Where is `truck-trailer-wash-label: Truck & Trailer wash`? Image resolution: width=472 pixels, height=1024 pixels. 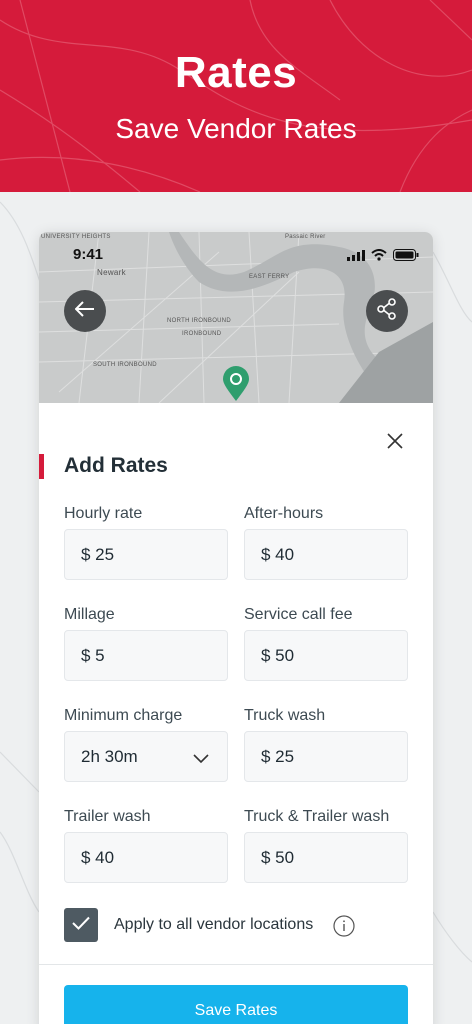 truck-trailer-wash-label: Truck & Trailer wash is located at coordinates (317, 816).